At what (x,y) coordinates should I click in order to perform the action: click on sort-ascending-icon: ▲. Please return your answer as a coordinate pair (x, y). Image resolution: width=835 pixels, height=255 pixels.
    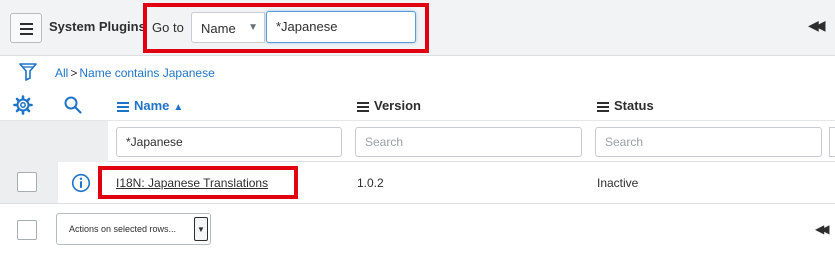
    Looking at the image, I should click on (178, 107).